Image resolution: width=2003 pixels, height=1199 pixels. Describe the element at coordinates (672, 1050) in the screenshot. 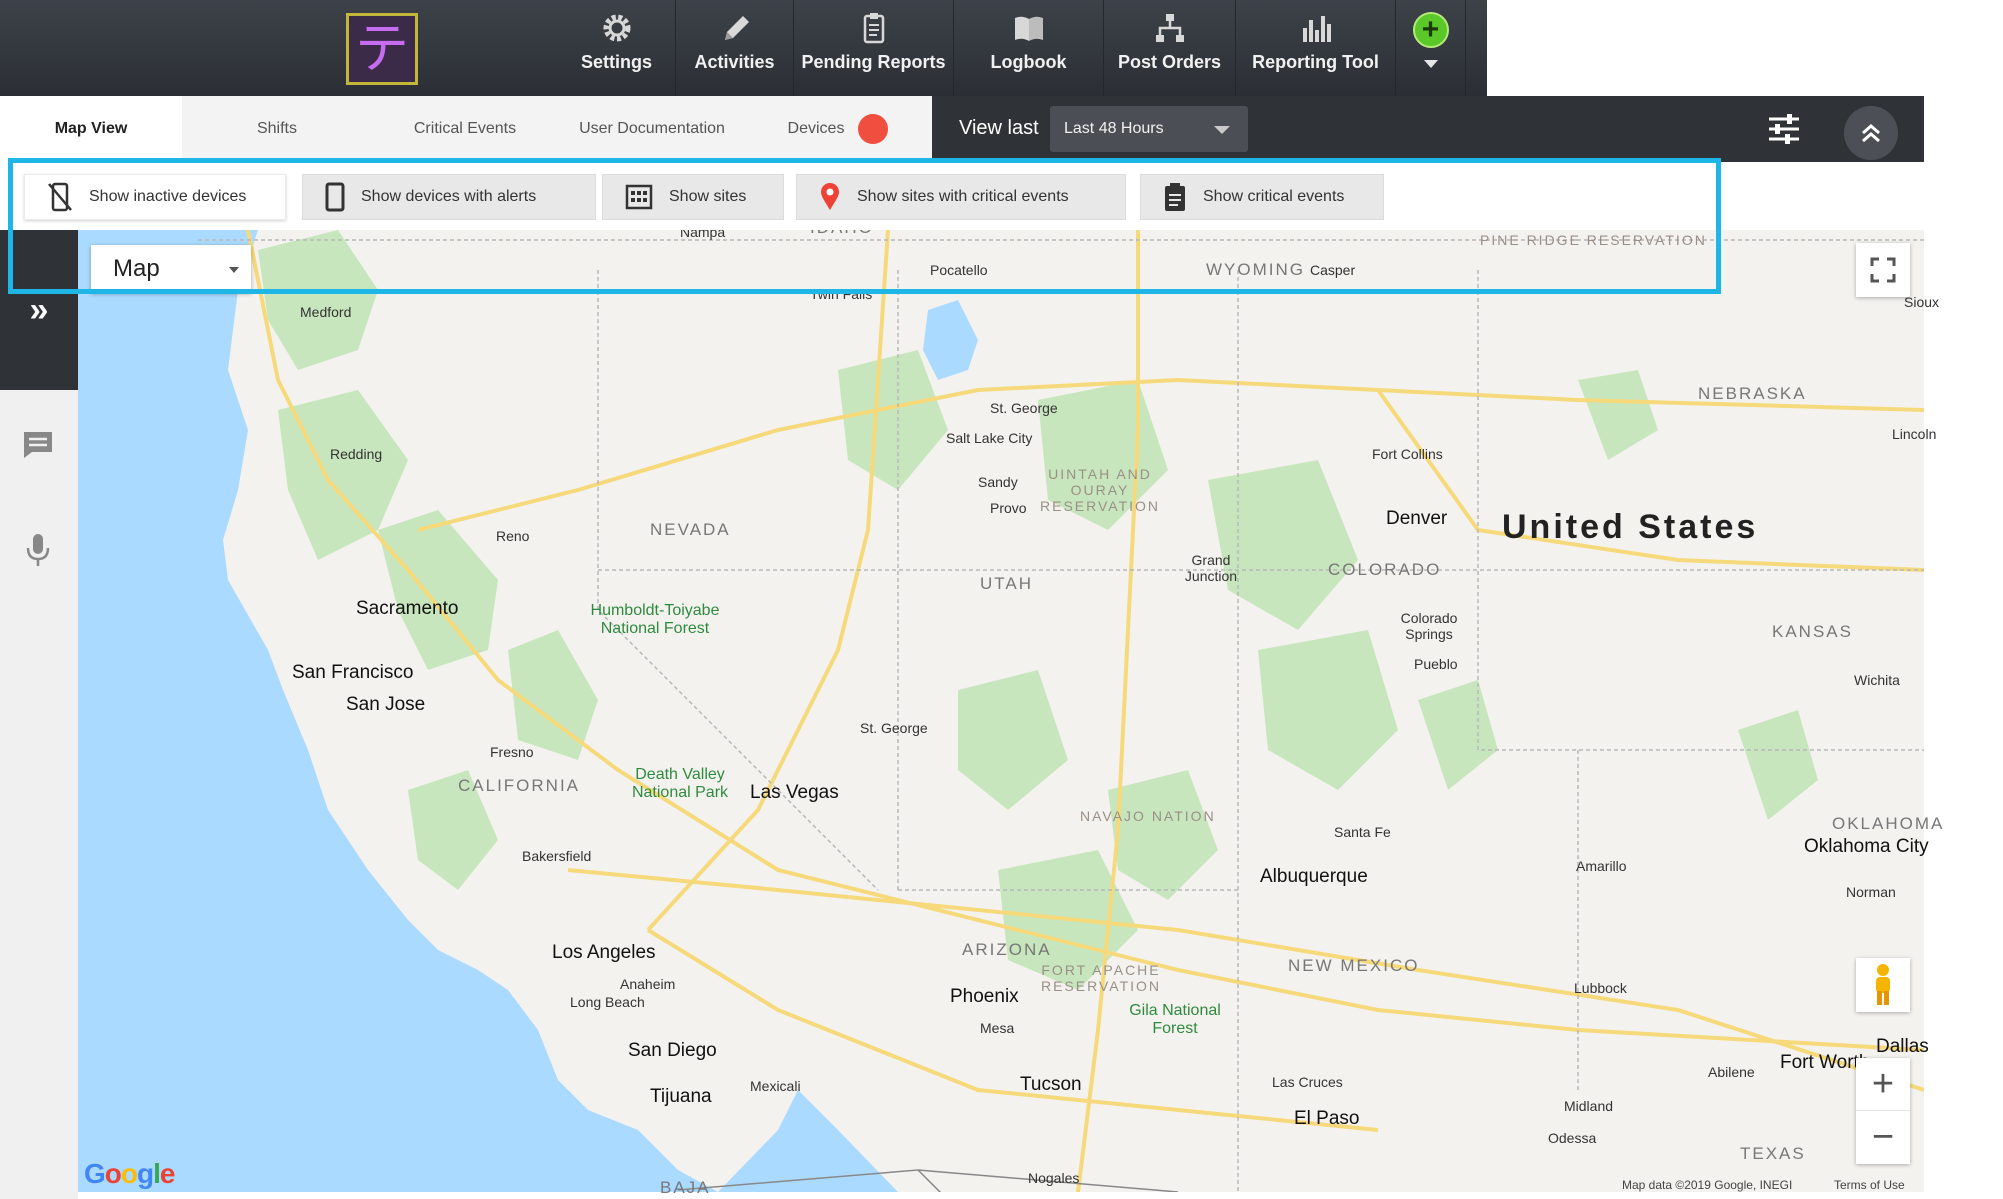

I see `map-label-major-city: San Diego` at that location.